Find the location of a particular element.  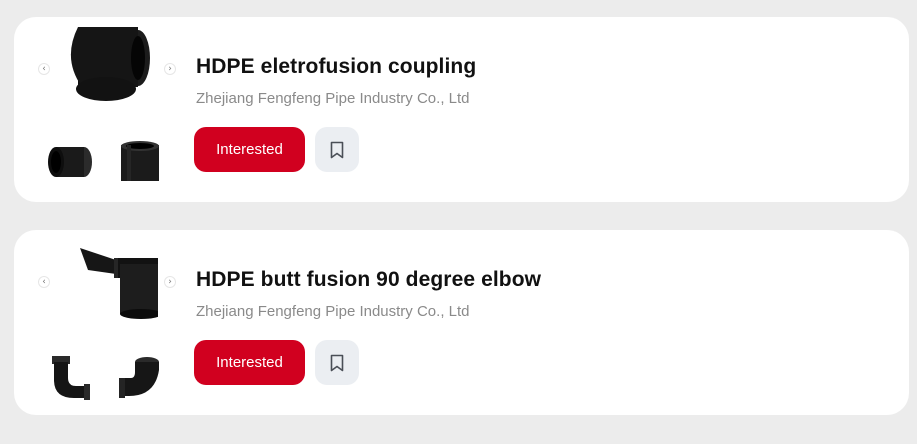

product-title: HDPE eletrofusion coupling is located at coordinates (336, 67).